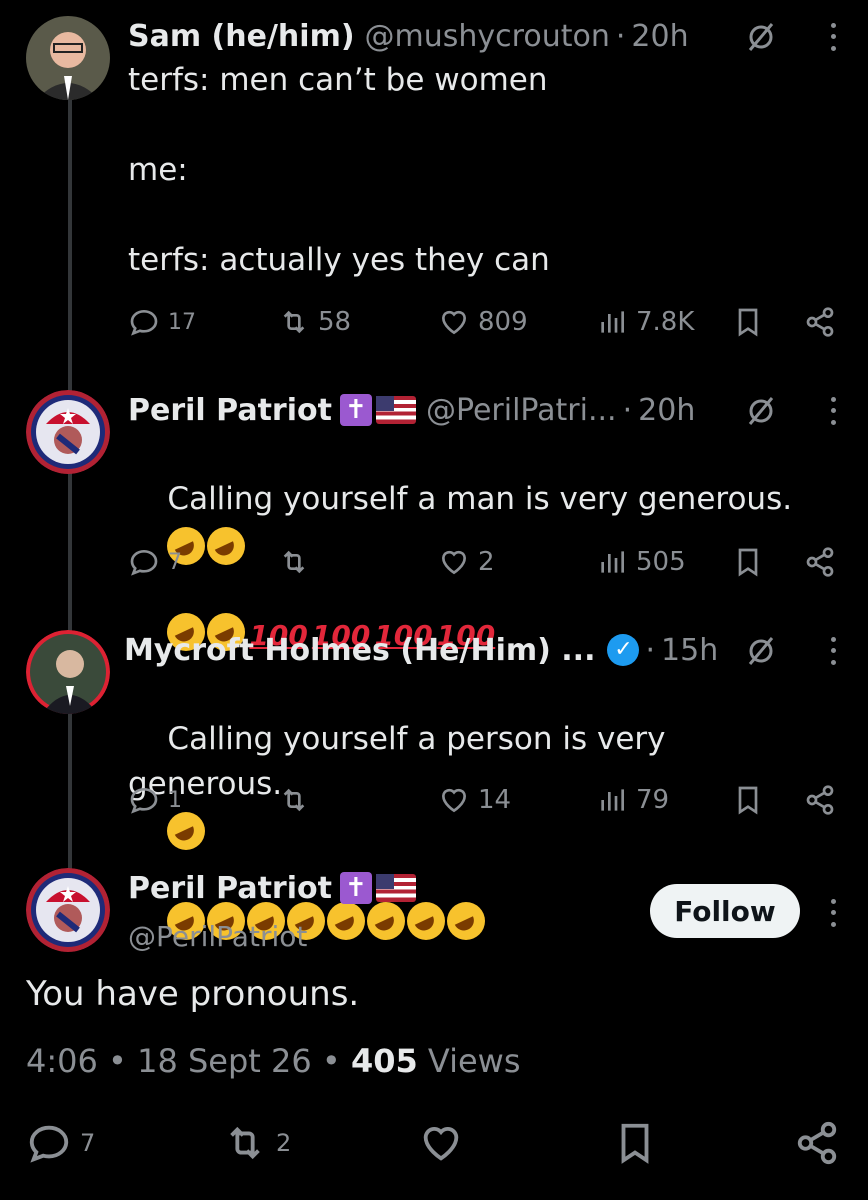 This screenshot has height=1200, width=868. Describe the element at coordinates (503, 322) in the screenshot. I see `like-count: 809` at that location.